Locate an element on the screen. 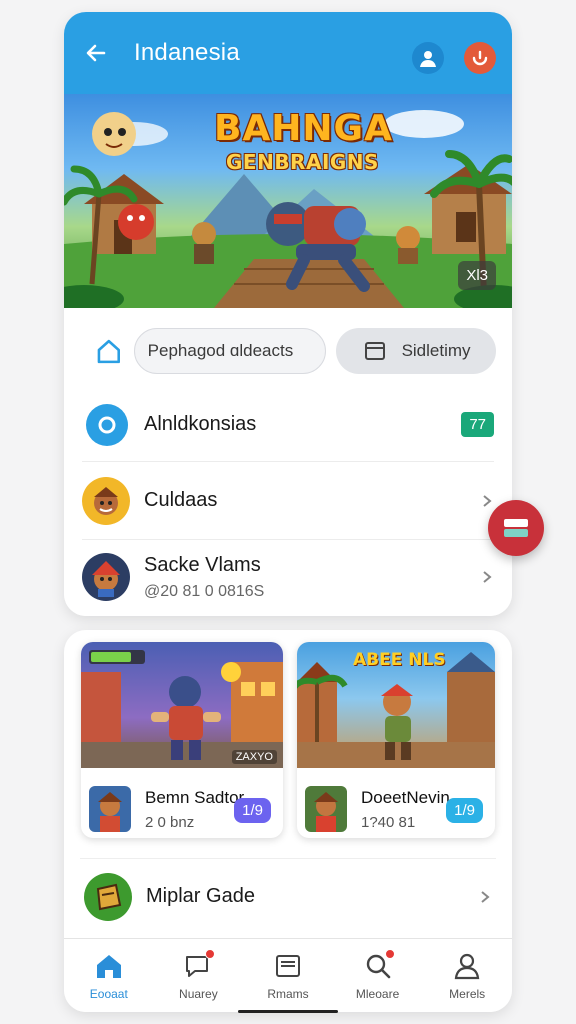 This screenshot has width=576, height=1024. alert-button is located at coordinates (480, 58).